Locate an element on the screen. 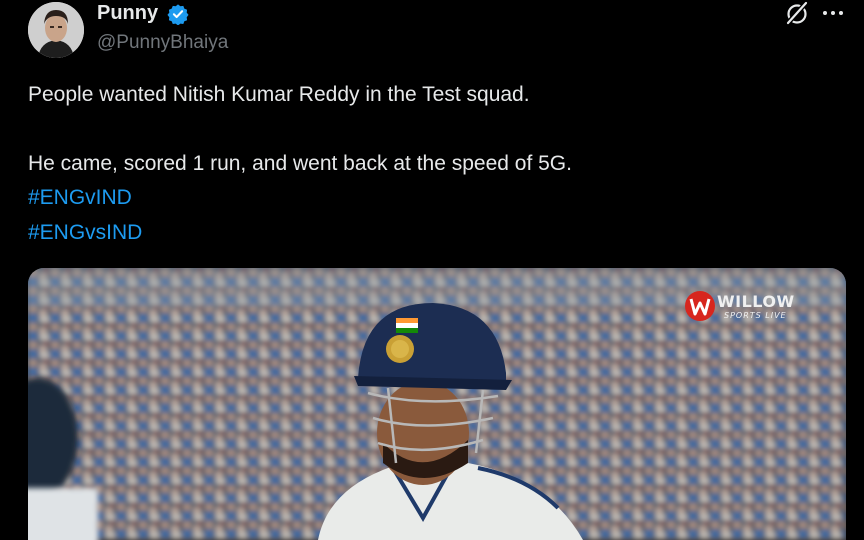 The image size is (864, 540). more-icon is located at coordinates (833, 13).